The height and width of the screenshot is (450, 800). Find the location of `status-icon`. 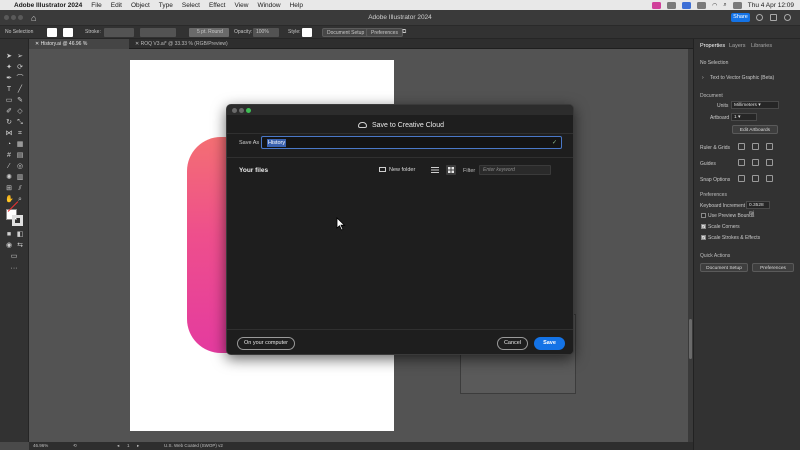

status-icon is located at coordinates (672, 5).